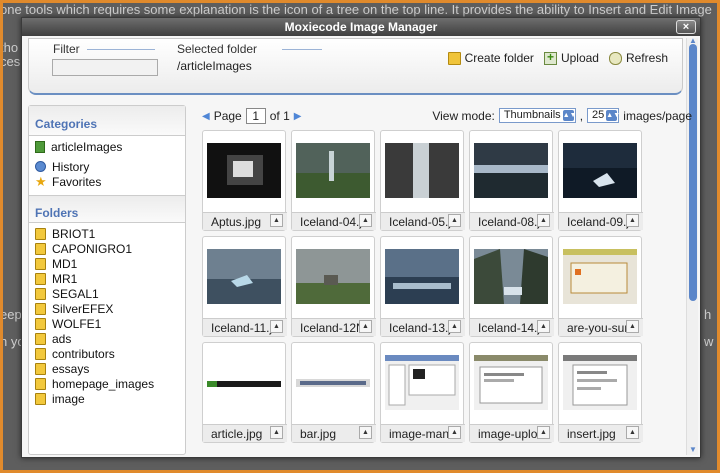 This screenshot has height=473, width=720. What do you see at coordinates (333, 180) in the screenshot?
I see `thumbnail-tile: Iceland-04.j ▲` at bounding box center [333, 180].